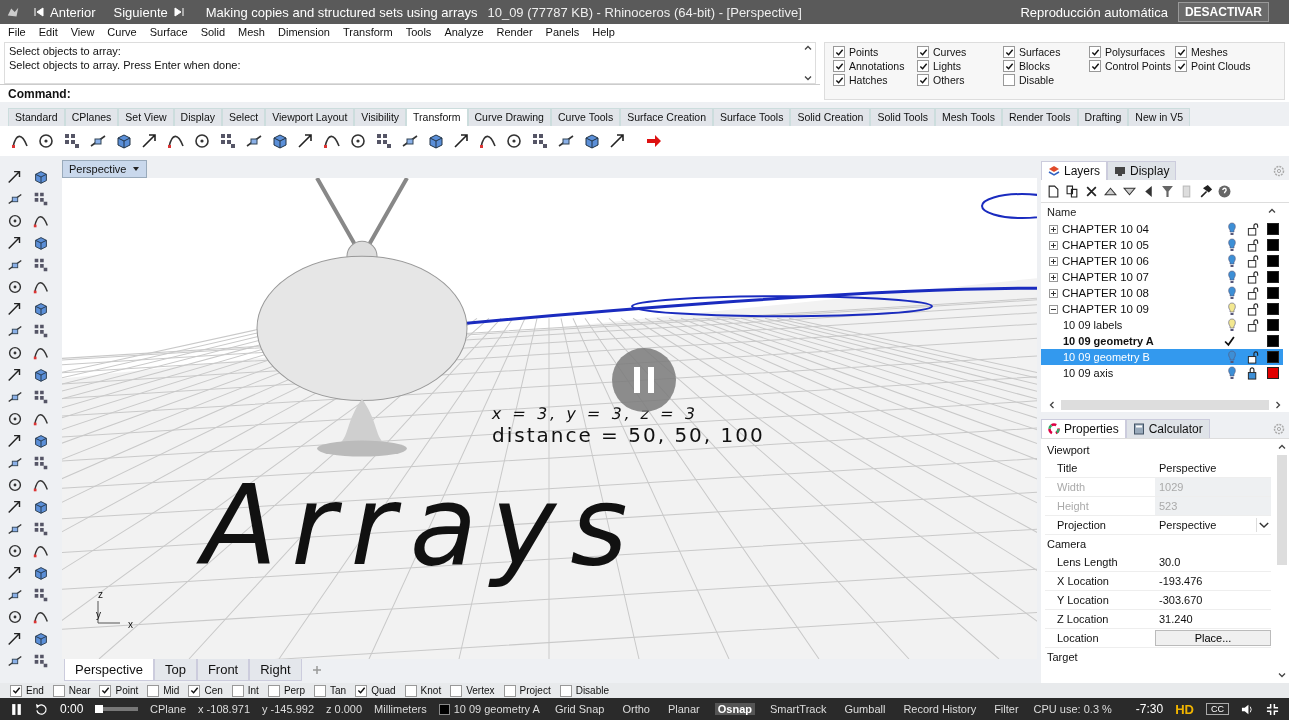 The width and height of the screenshot is (1289, 720). What do you see at coordinates (213, 32) in the screenshot?
I see `menu-item: Solid` at bounding box center [213, 32].